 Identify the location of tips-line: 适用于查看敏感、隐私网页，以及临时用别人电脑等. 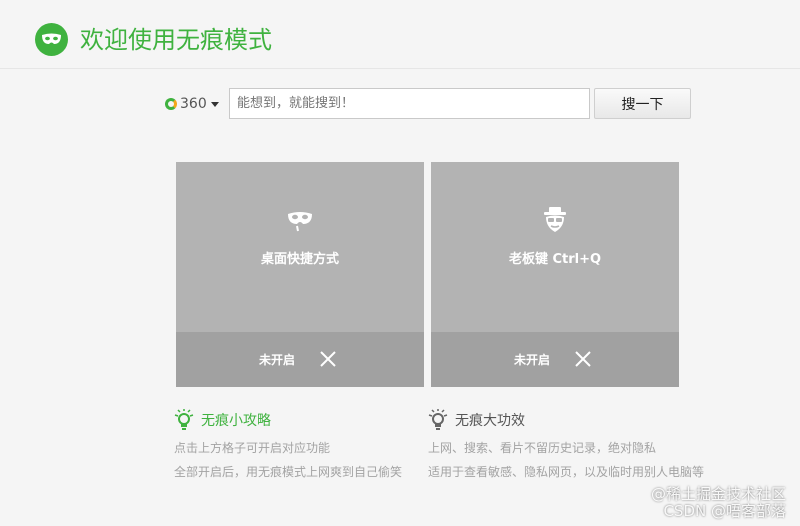
(566, 472).